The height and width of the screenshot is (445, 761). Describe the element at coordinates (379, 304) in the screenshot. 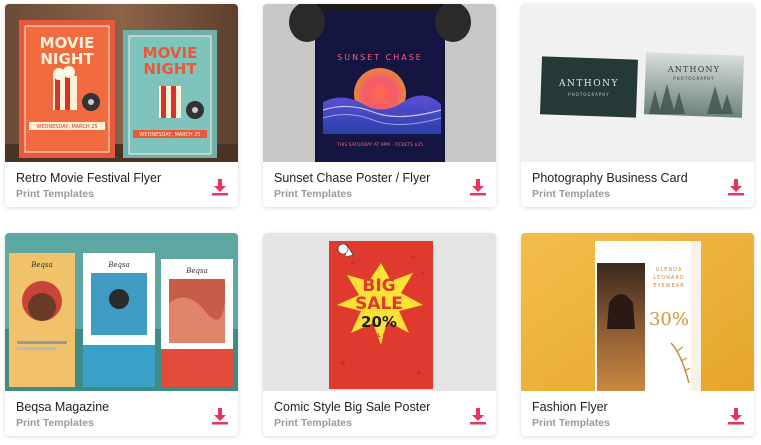

I see `sale-line: SALE` at that location.